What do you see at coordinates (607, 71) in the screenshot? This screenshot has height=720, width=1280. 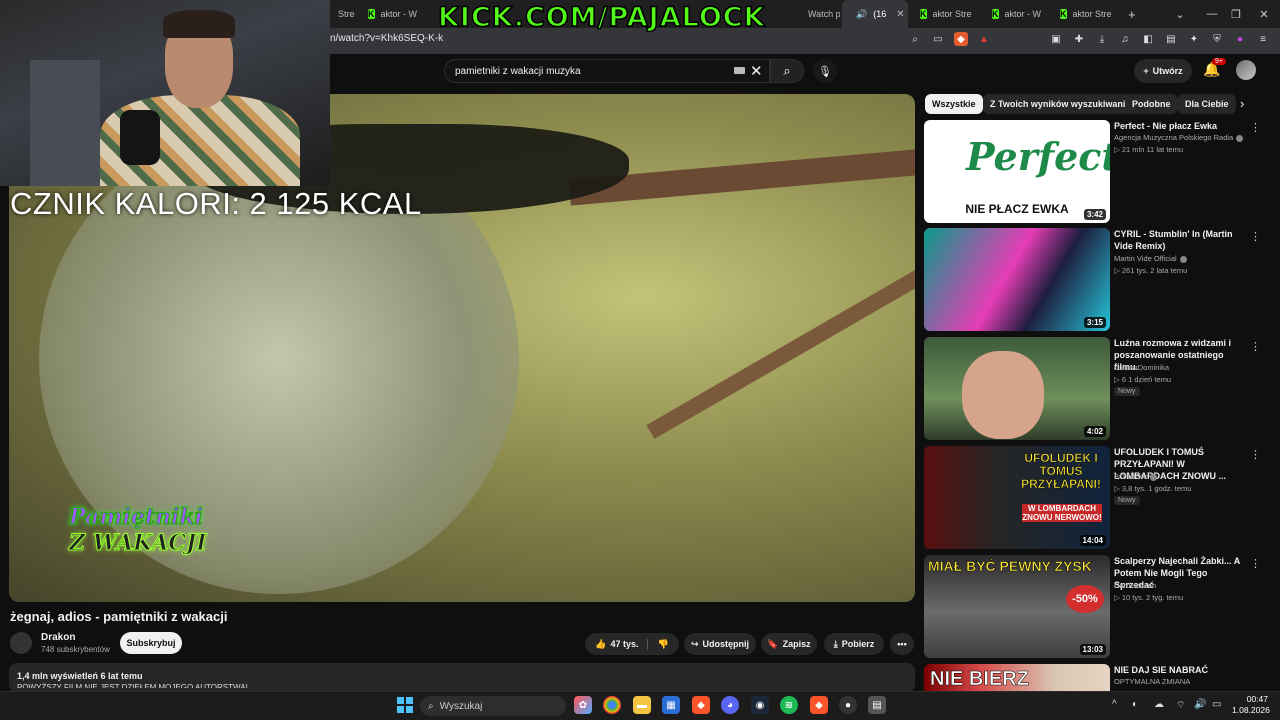 I see `youtube-search-input: pamietniki z wakacji muzyka` at bounding box center [607, 71].